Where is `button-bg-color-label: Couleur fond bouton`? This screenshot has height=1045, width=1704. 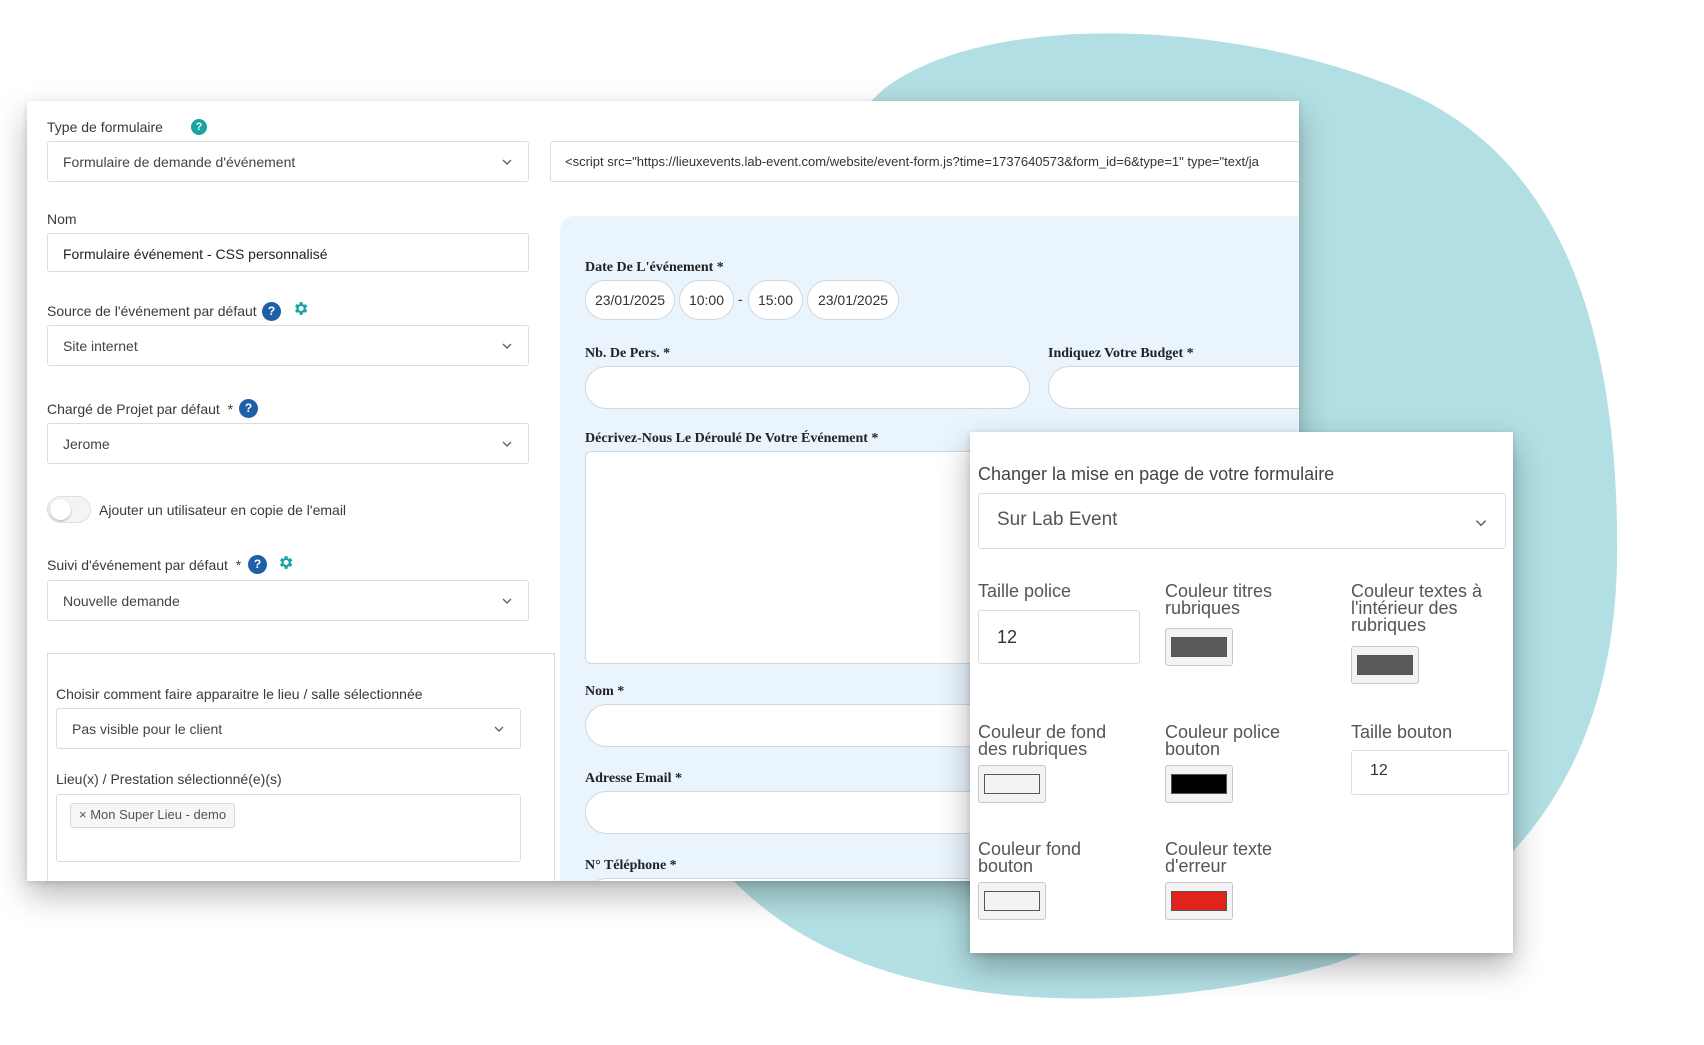 button-bg-color-label: Couleur fond bouton is located at coordinates (1030, 857).